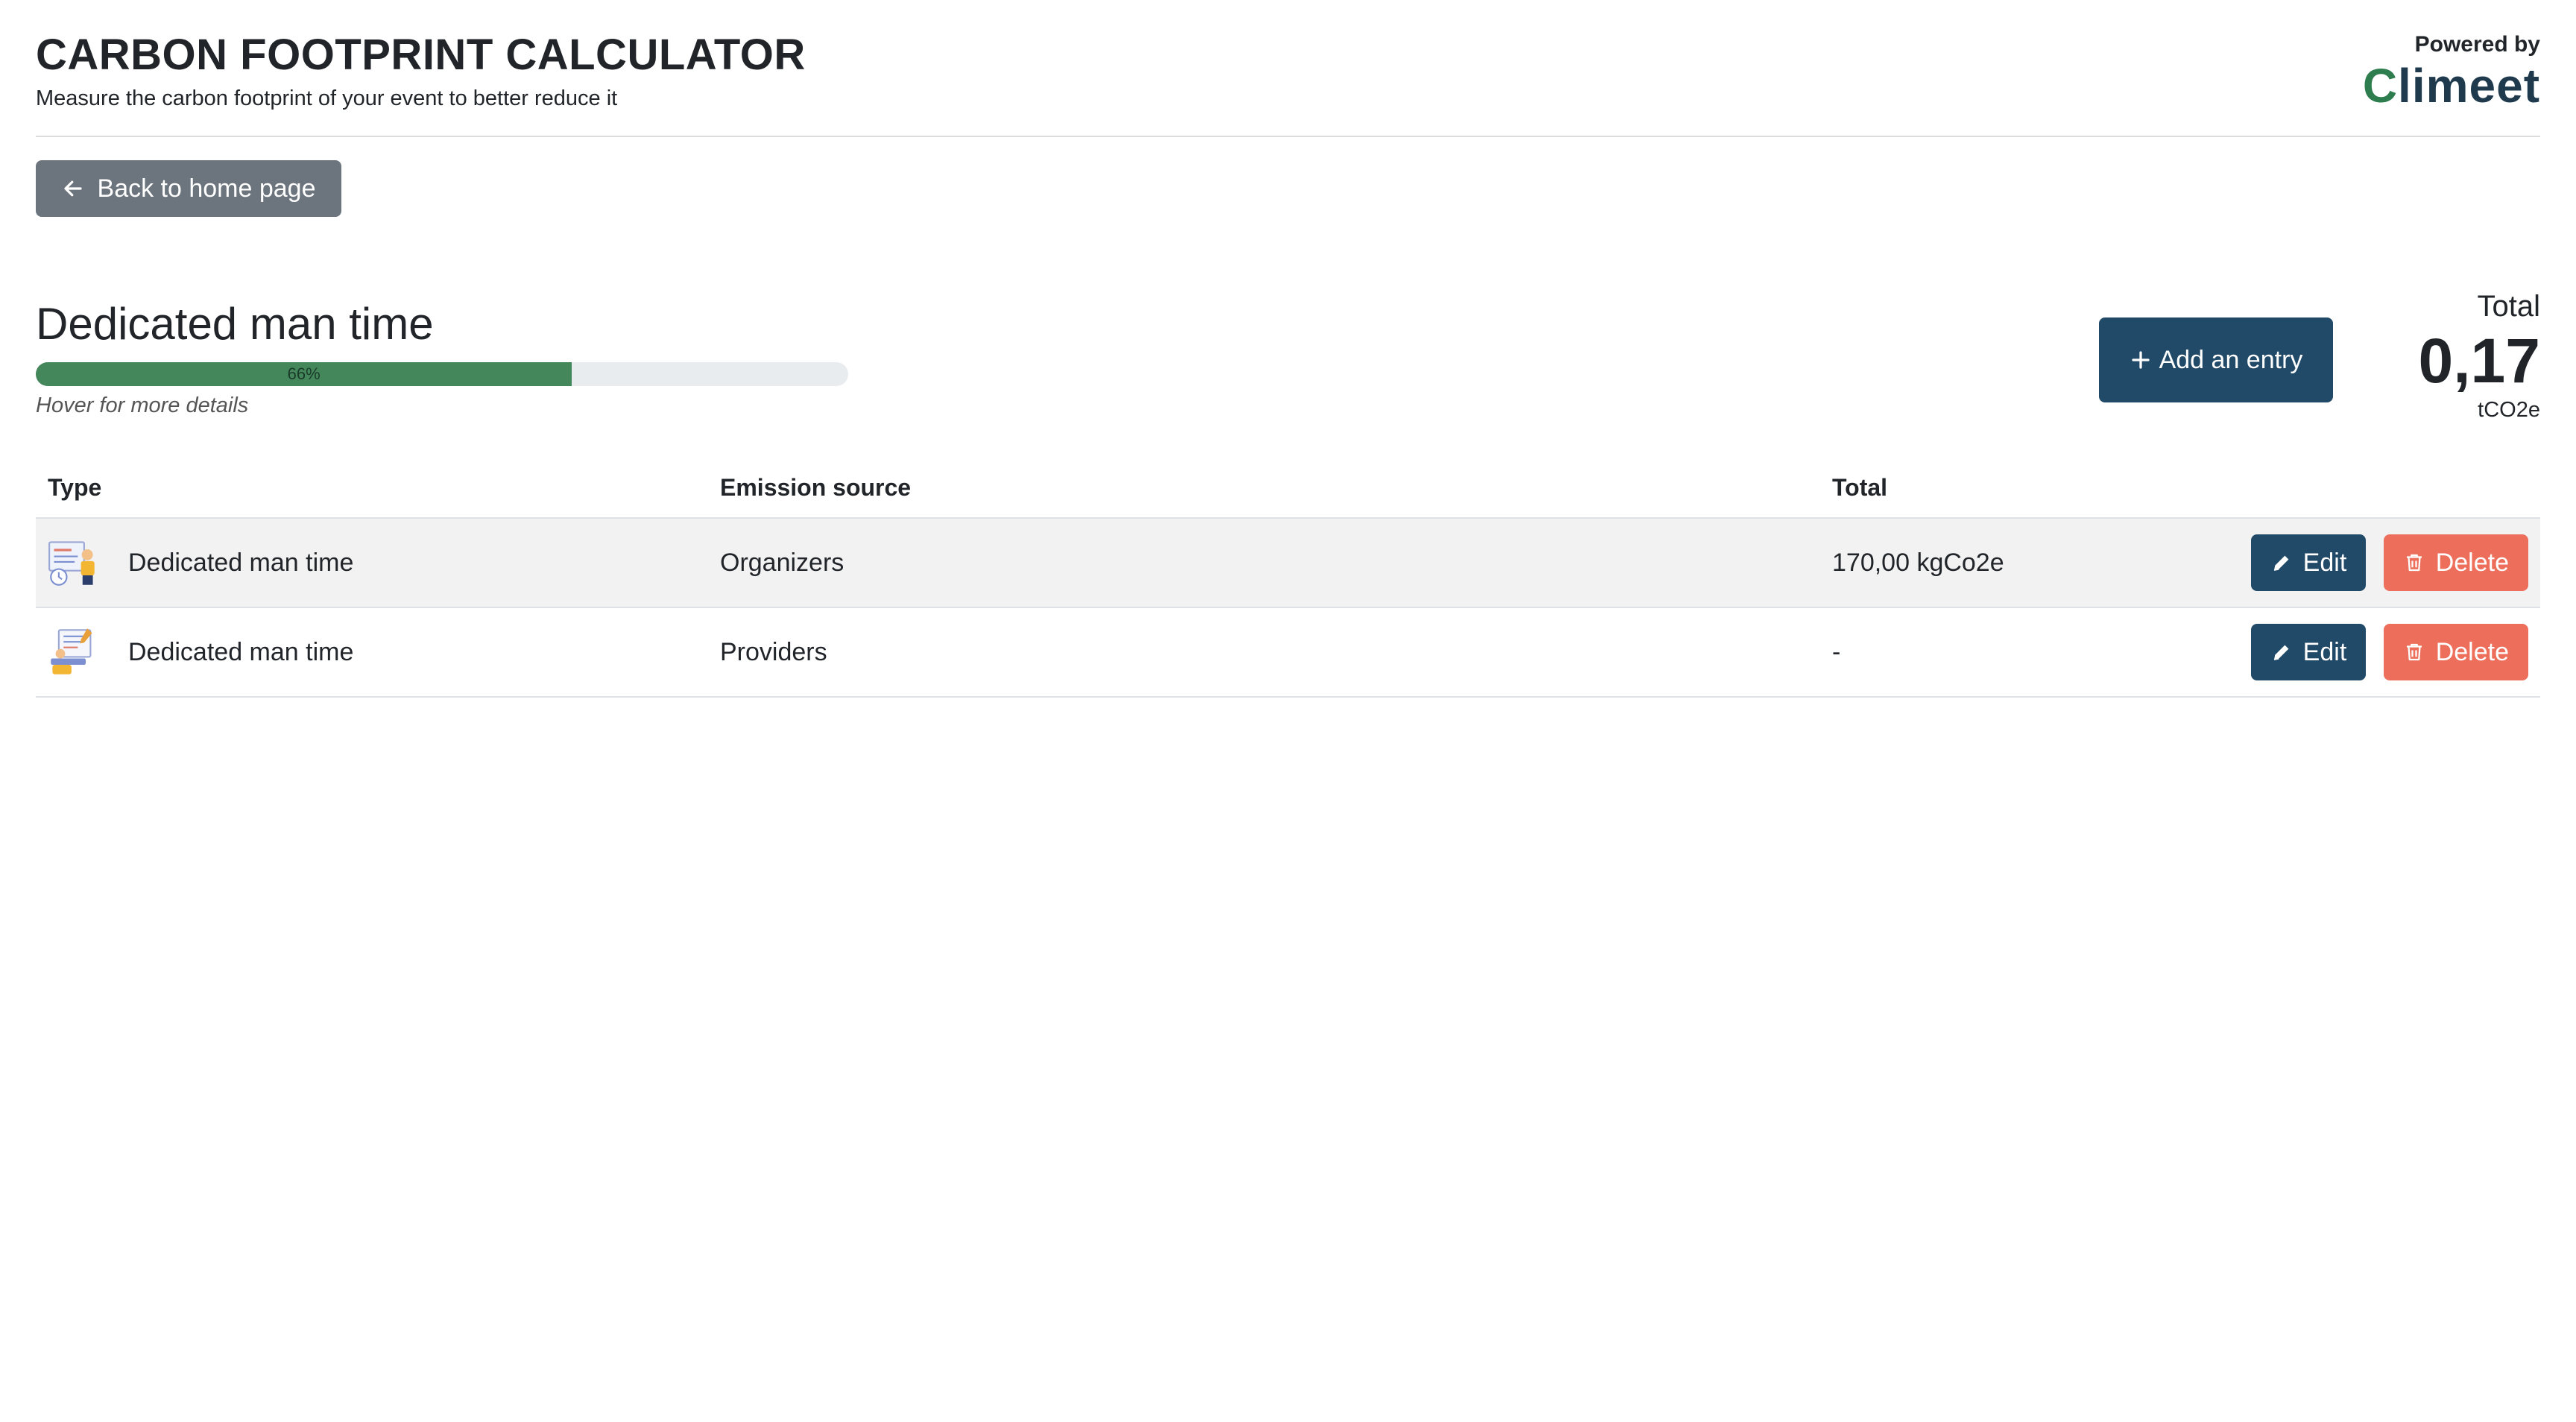  Describe the element at coordinates (372, 488) in the screenshot. I see `column-header-type: Type` at that location.